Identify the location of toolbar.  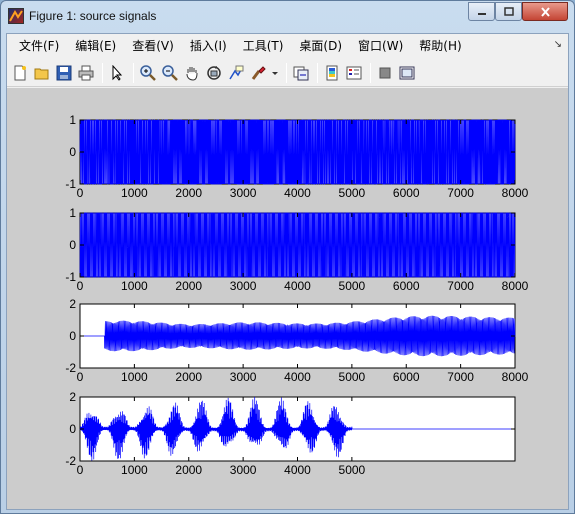
(287, 73).